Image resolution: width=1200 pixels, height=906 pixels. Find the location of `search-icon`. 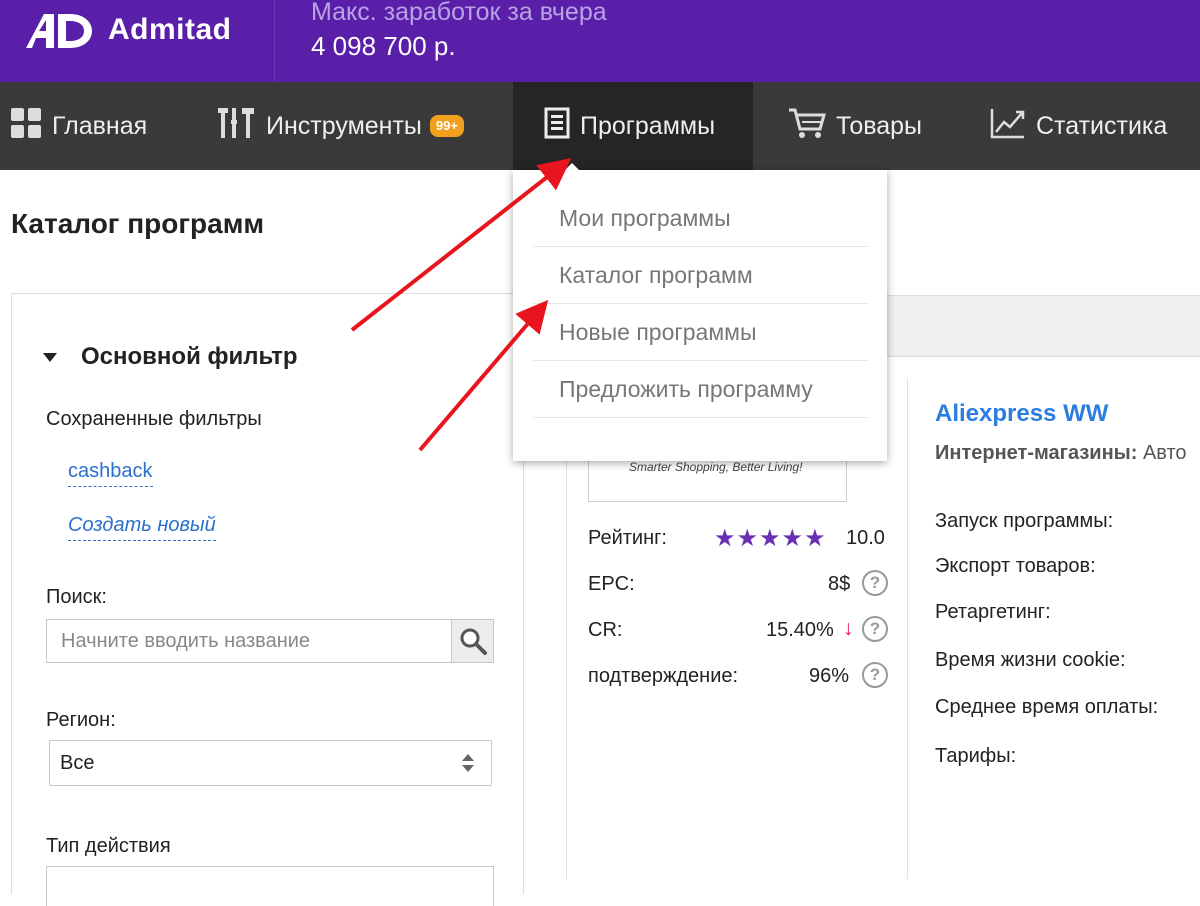

search-icon is located at coordinates (473, 641).